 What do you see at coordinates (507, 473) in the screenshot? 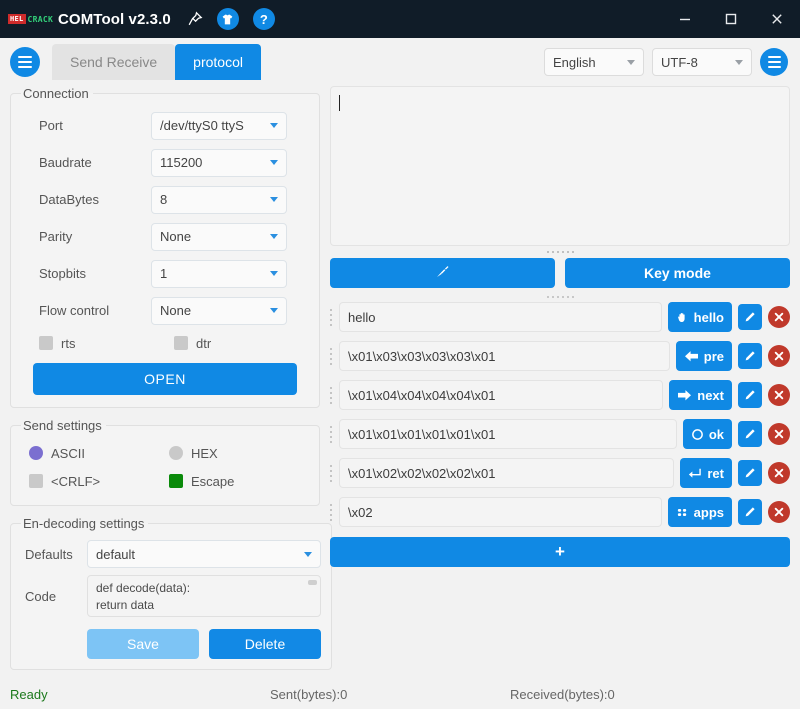
I see `protocol-input: \x01\x02\x02\x02\x02\x01` at bounding box center [507, 473].